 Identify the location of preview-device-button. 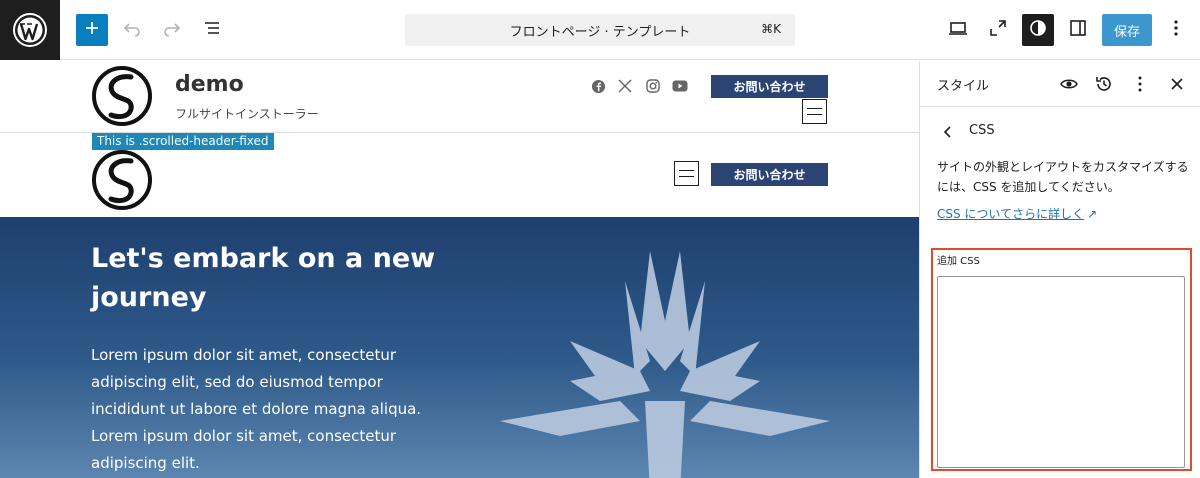
(958, 30).